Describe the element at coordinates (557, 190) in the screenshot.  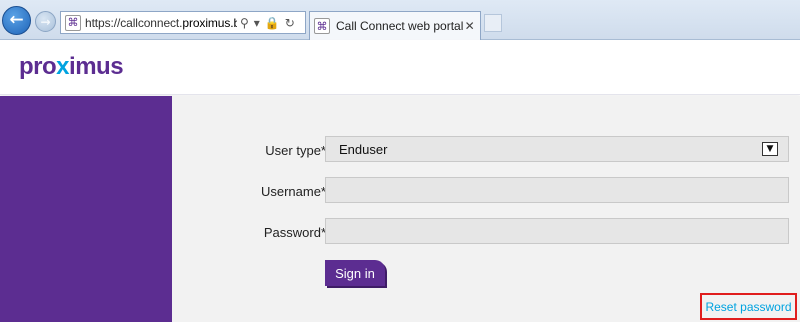
I see `username-input` at that location.